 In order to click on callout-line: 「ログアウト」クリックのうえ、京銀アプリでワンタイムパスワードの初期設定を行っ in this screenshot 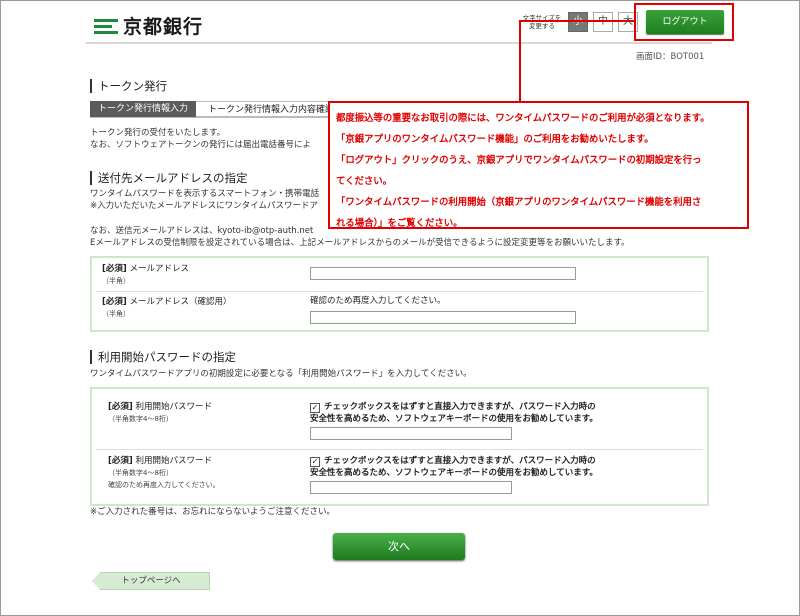, I will do `click(519, 160)`.